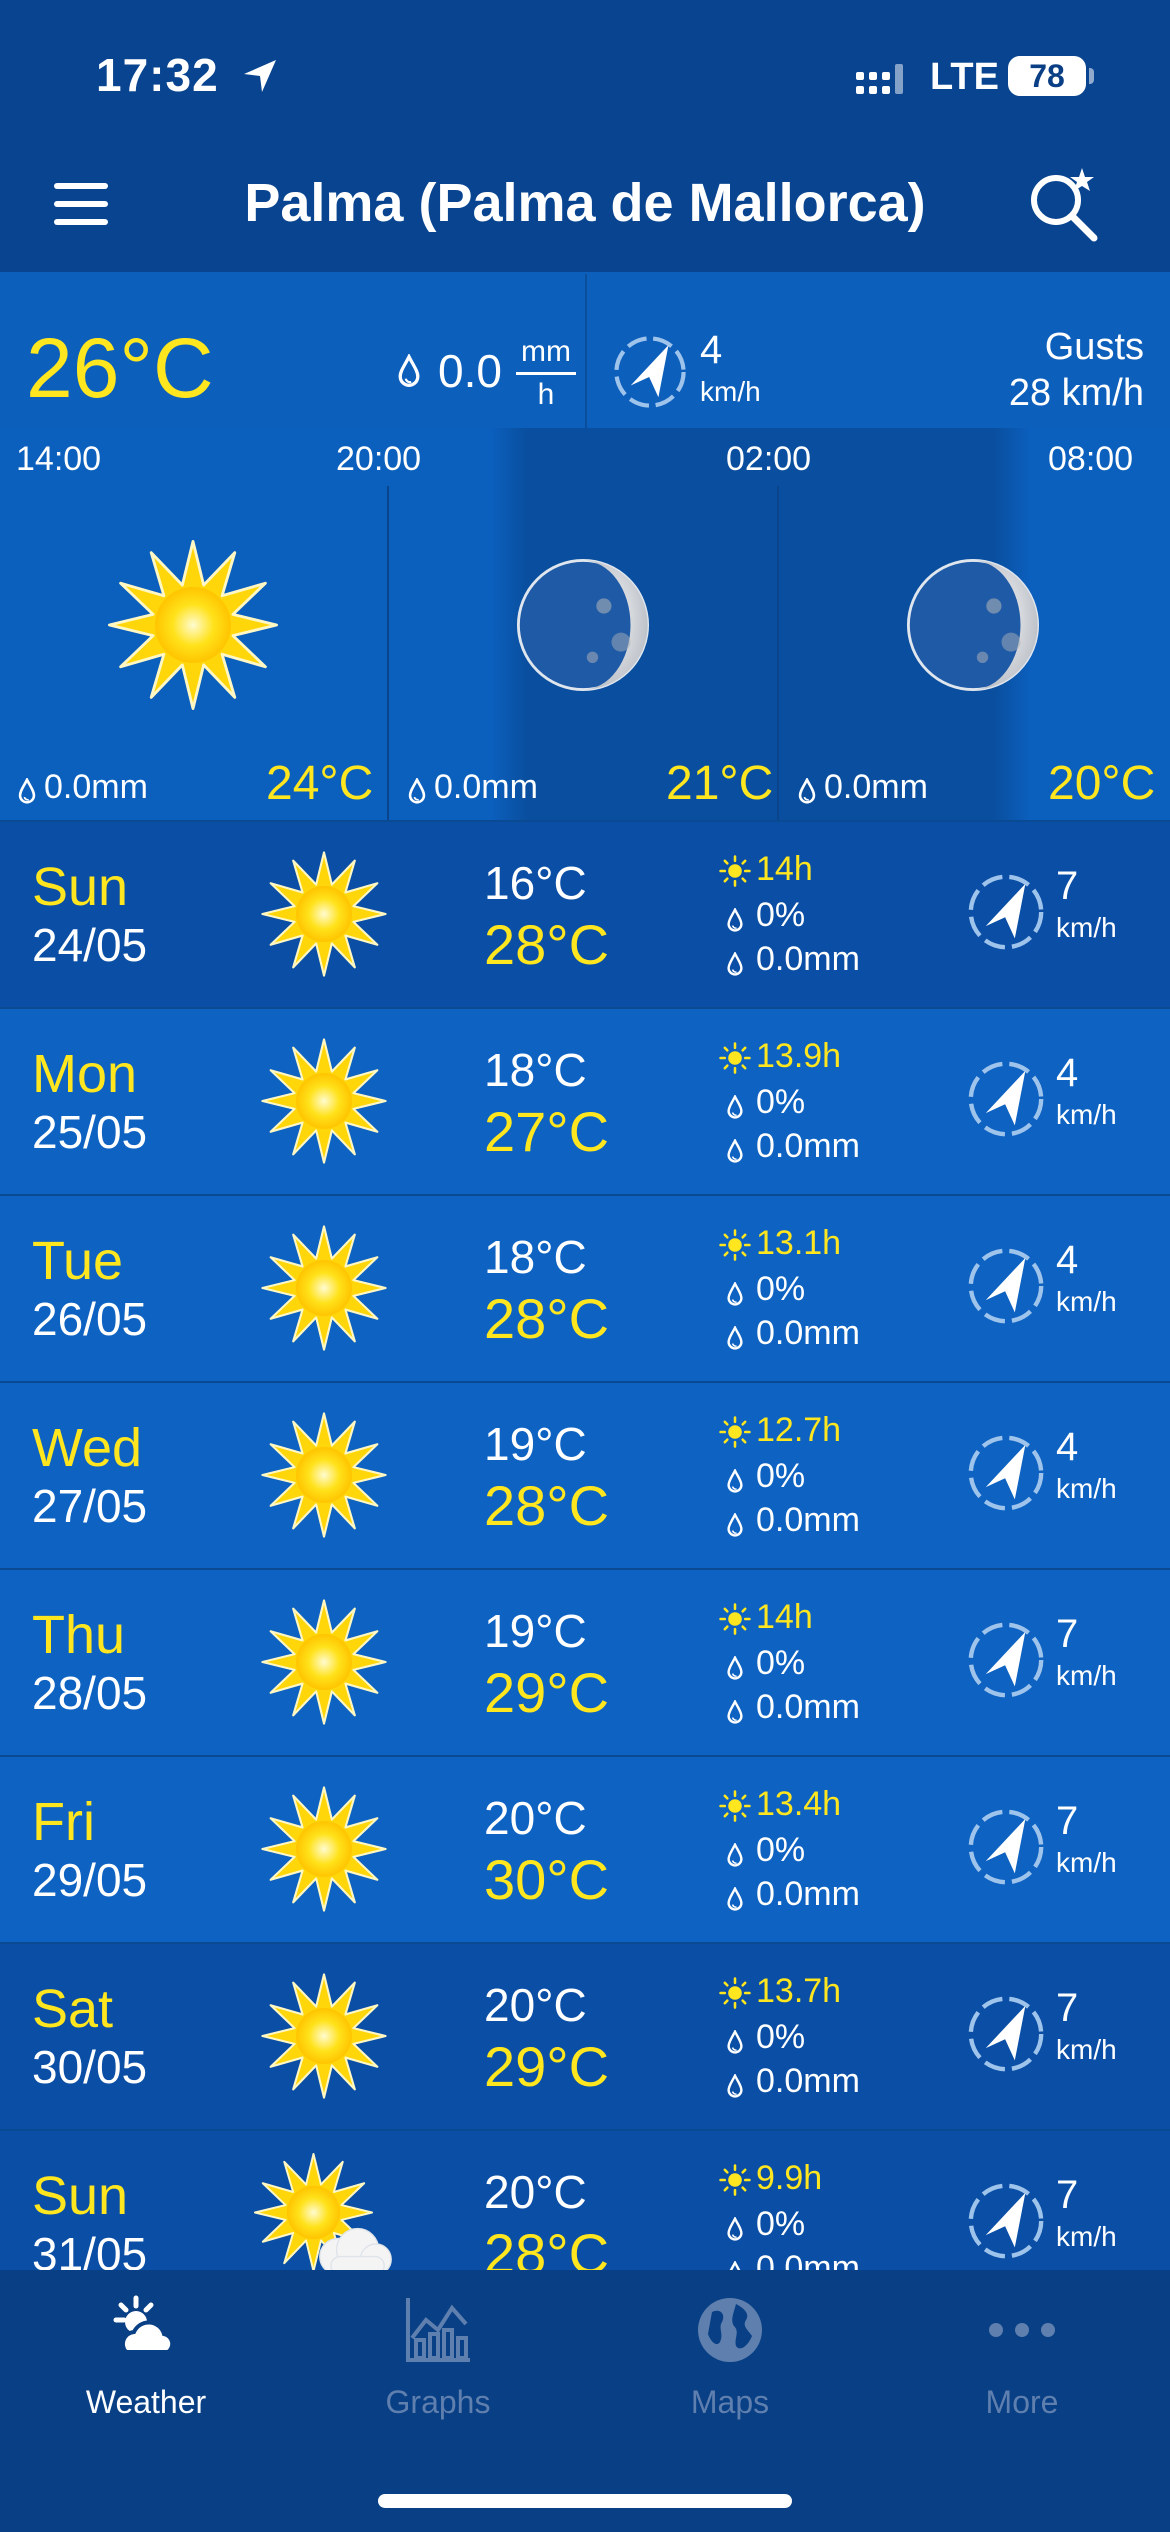 Image resolution: width=1170 pixels, height=2532 pixels. Describe the element at coordinates (90, 2067) in the screenshot. I see `day-date: 30/05` at that location.